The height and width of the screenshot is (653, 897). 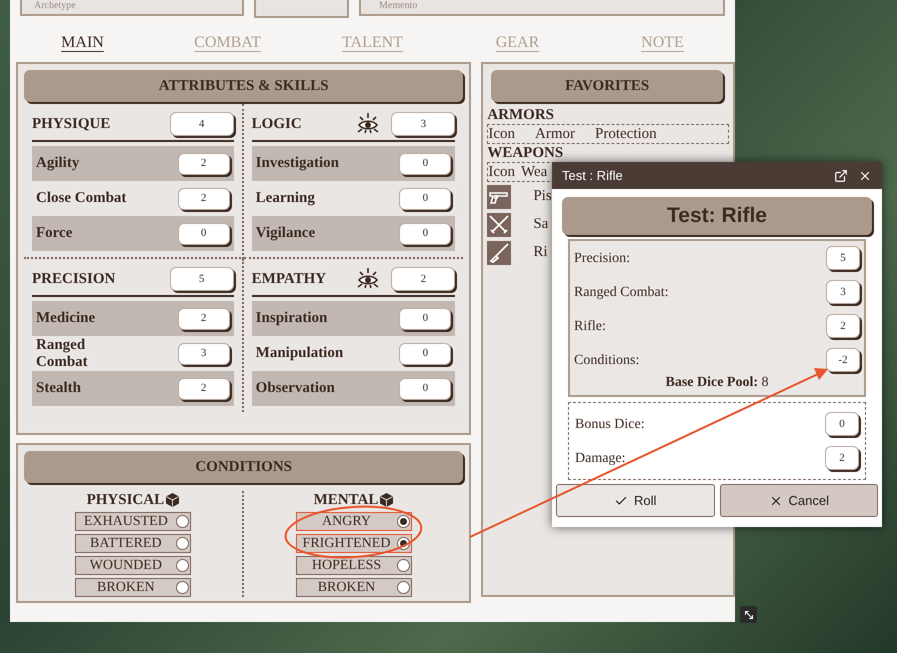 I want to click on skill-name: Stealth, so click(x=58, y=388).